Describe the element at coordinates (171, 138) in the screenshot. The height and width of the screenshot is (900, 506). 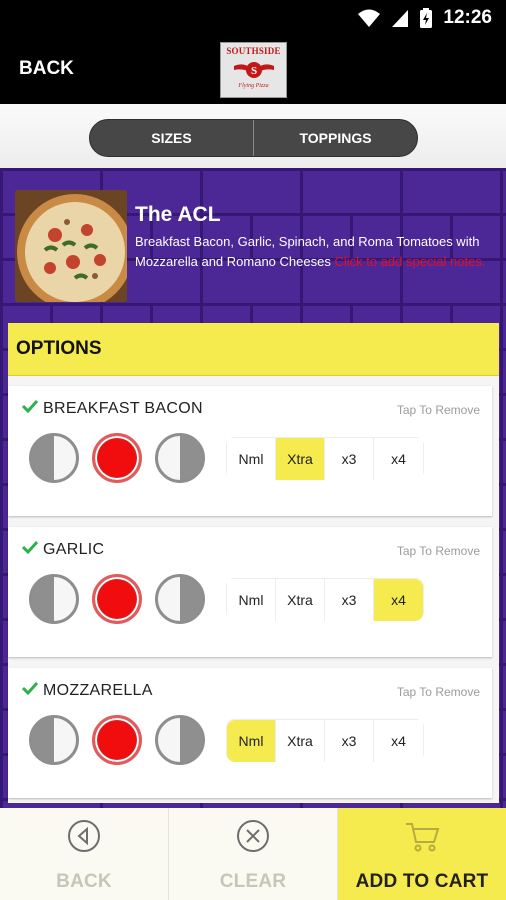
I see `tab-sizes: SIZES` at that location.